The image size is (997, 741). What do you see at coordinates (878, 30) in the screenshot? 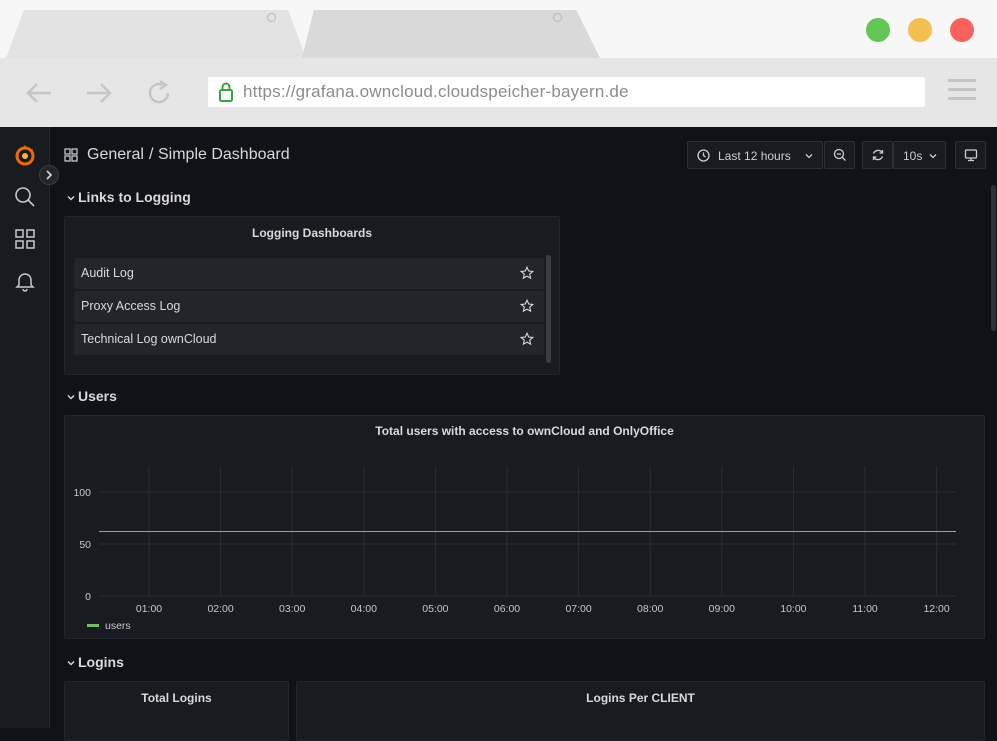
I see `window-maximize-button` at bounding box center [878, 30].